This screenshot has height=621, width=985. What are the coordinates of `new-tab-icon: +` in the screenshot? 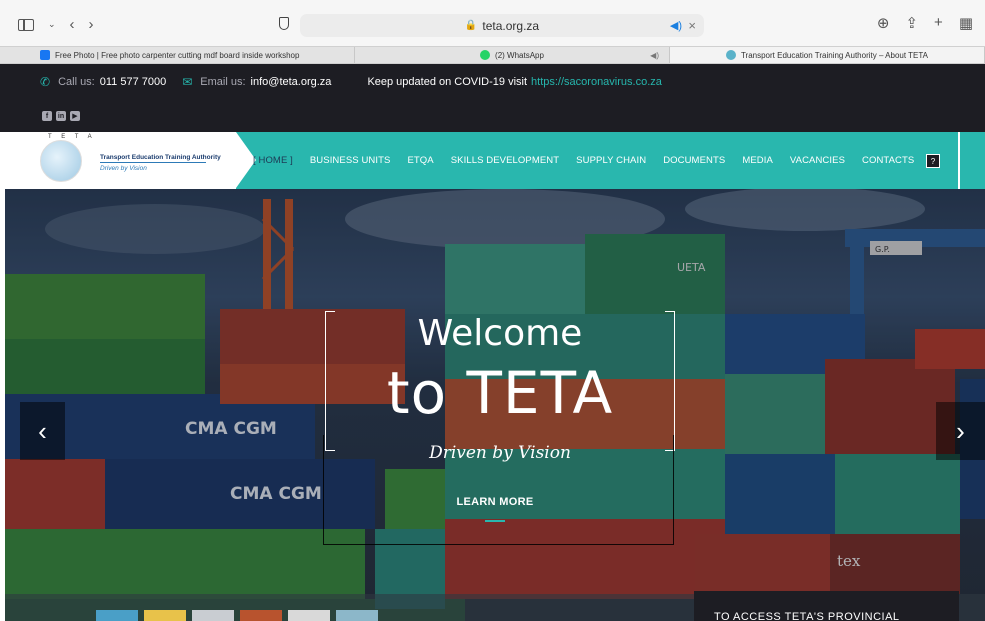 It's located at (938, 23).